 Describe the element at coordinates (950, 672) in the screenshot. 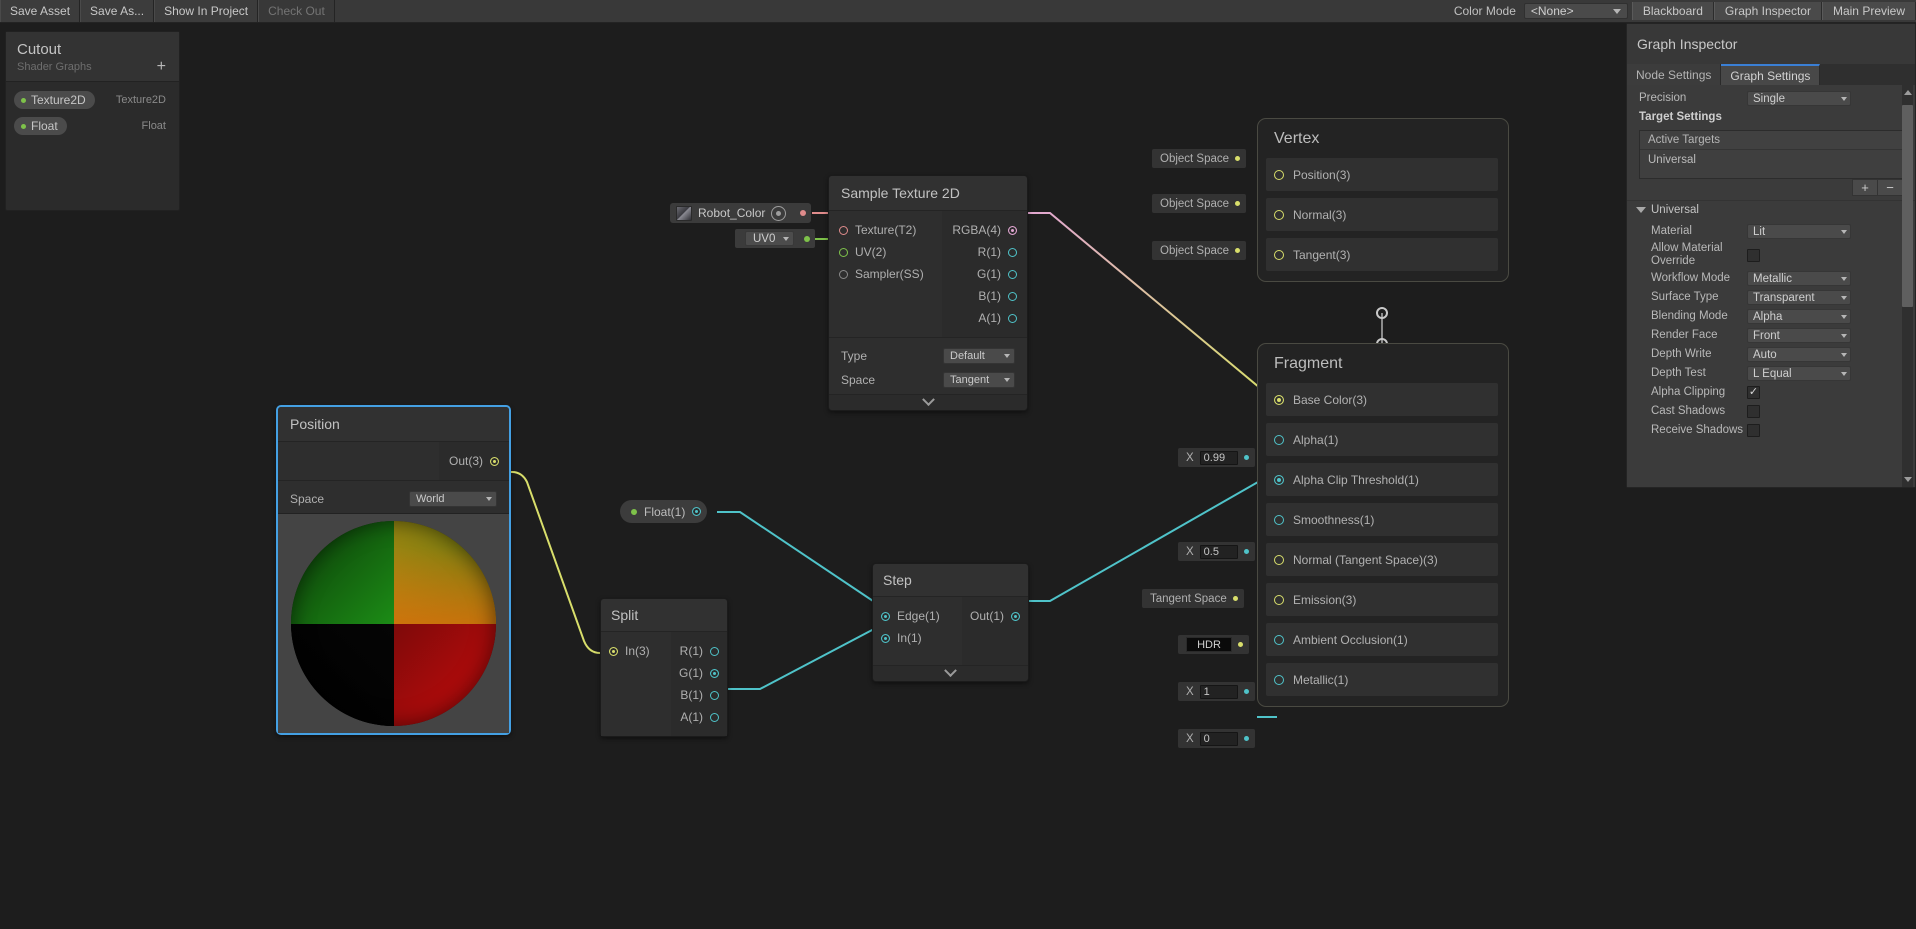

I see `node-collapse-toggle` at that location.